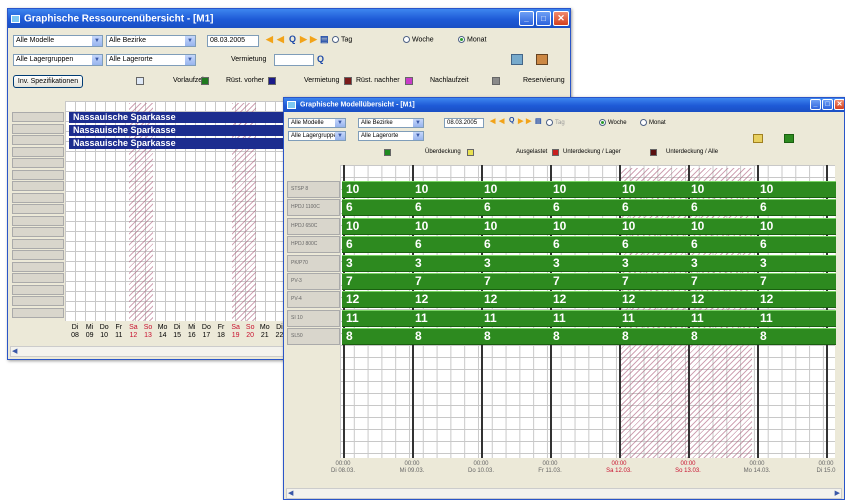 This screenshot has height=500, width=845. What do you see at coordinates (235, 335) in the screenshot?
I see `date-label: 19` at bounding box center [235, 335].